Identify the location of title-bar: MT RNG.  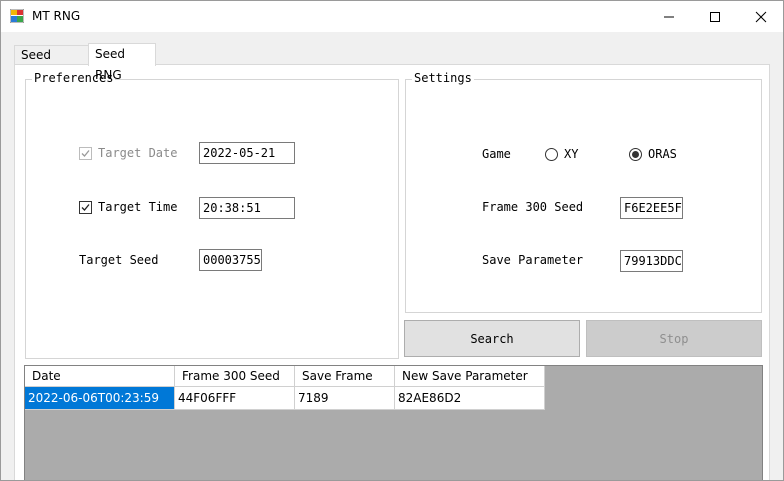
(392, 16).